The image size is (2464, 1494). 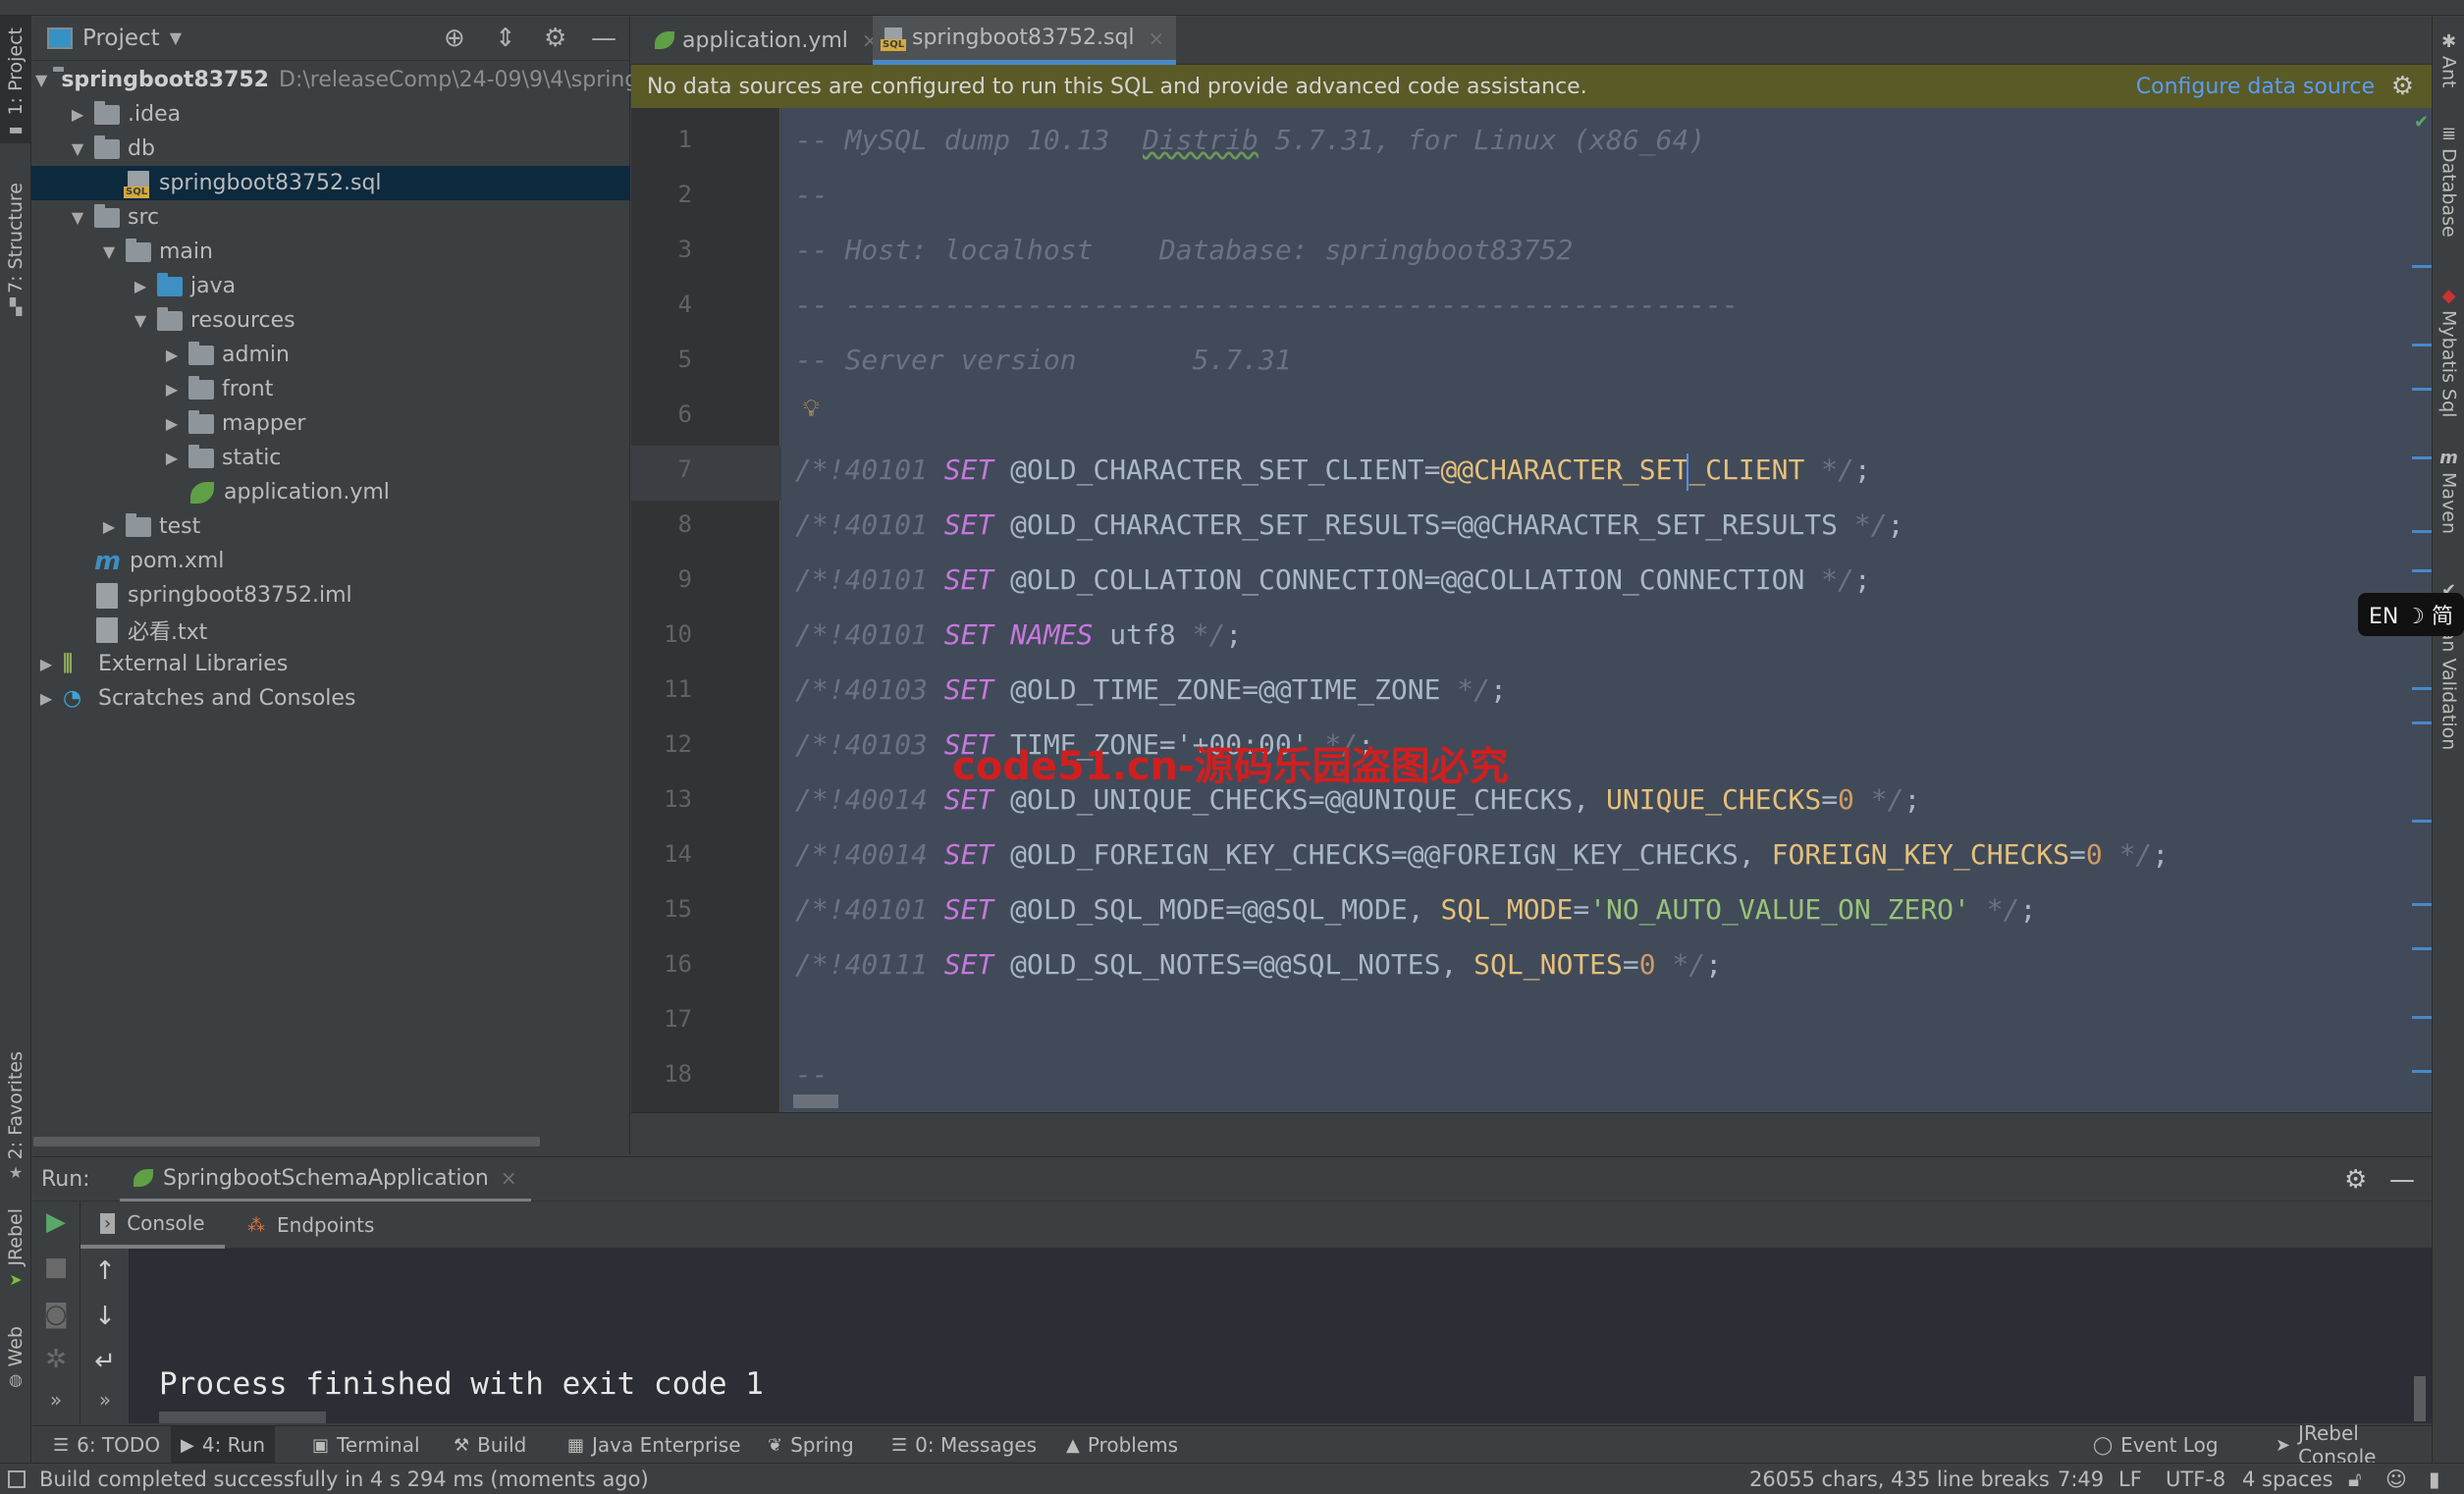 What do you see at coordinates (1122, 1445) in the screenshot?
I see `tool-tab-problems: ▲ Problems` at bounding box center [1122, 1445].